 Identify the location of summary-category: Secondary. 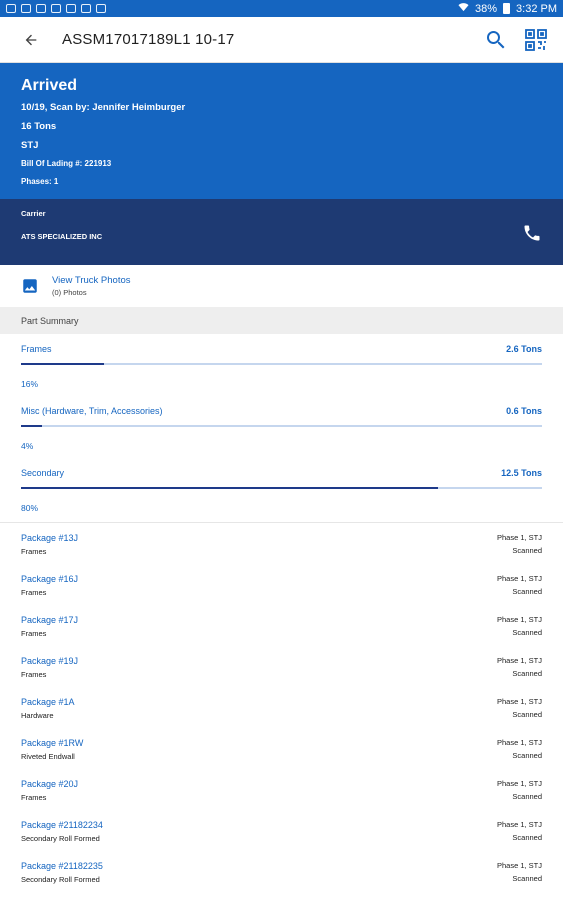
(43, 473).